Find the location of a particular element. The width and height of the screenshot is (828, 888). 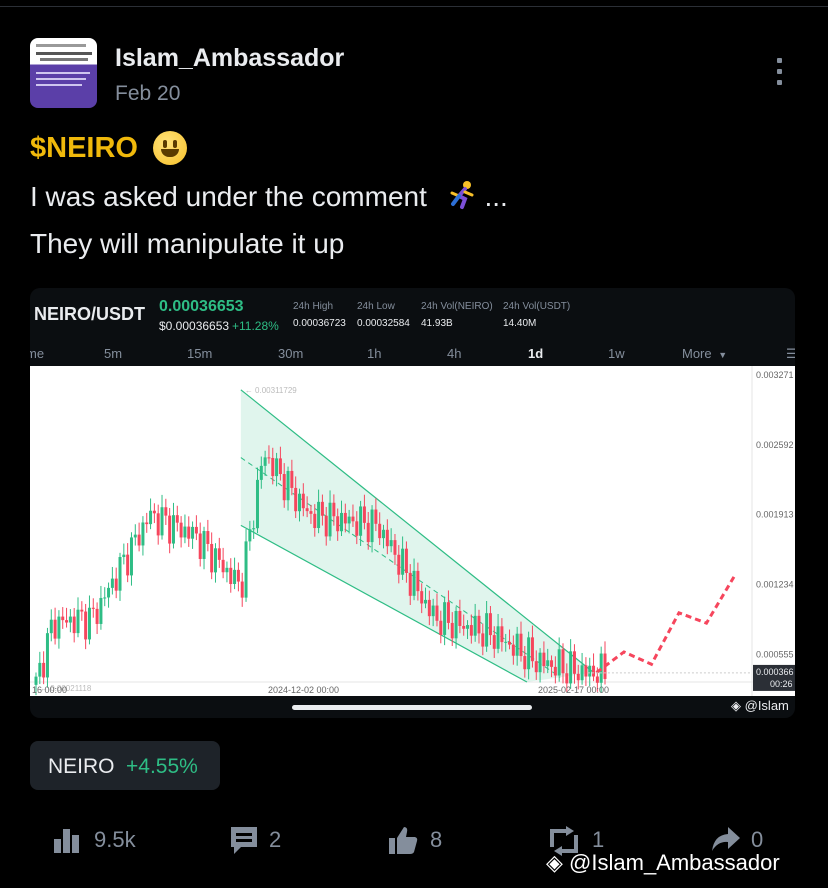

indicator-settings-icon: ☰ is located at coordinates (790, 354).